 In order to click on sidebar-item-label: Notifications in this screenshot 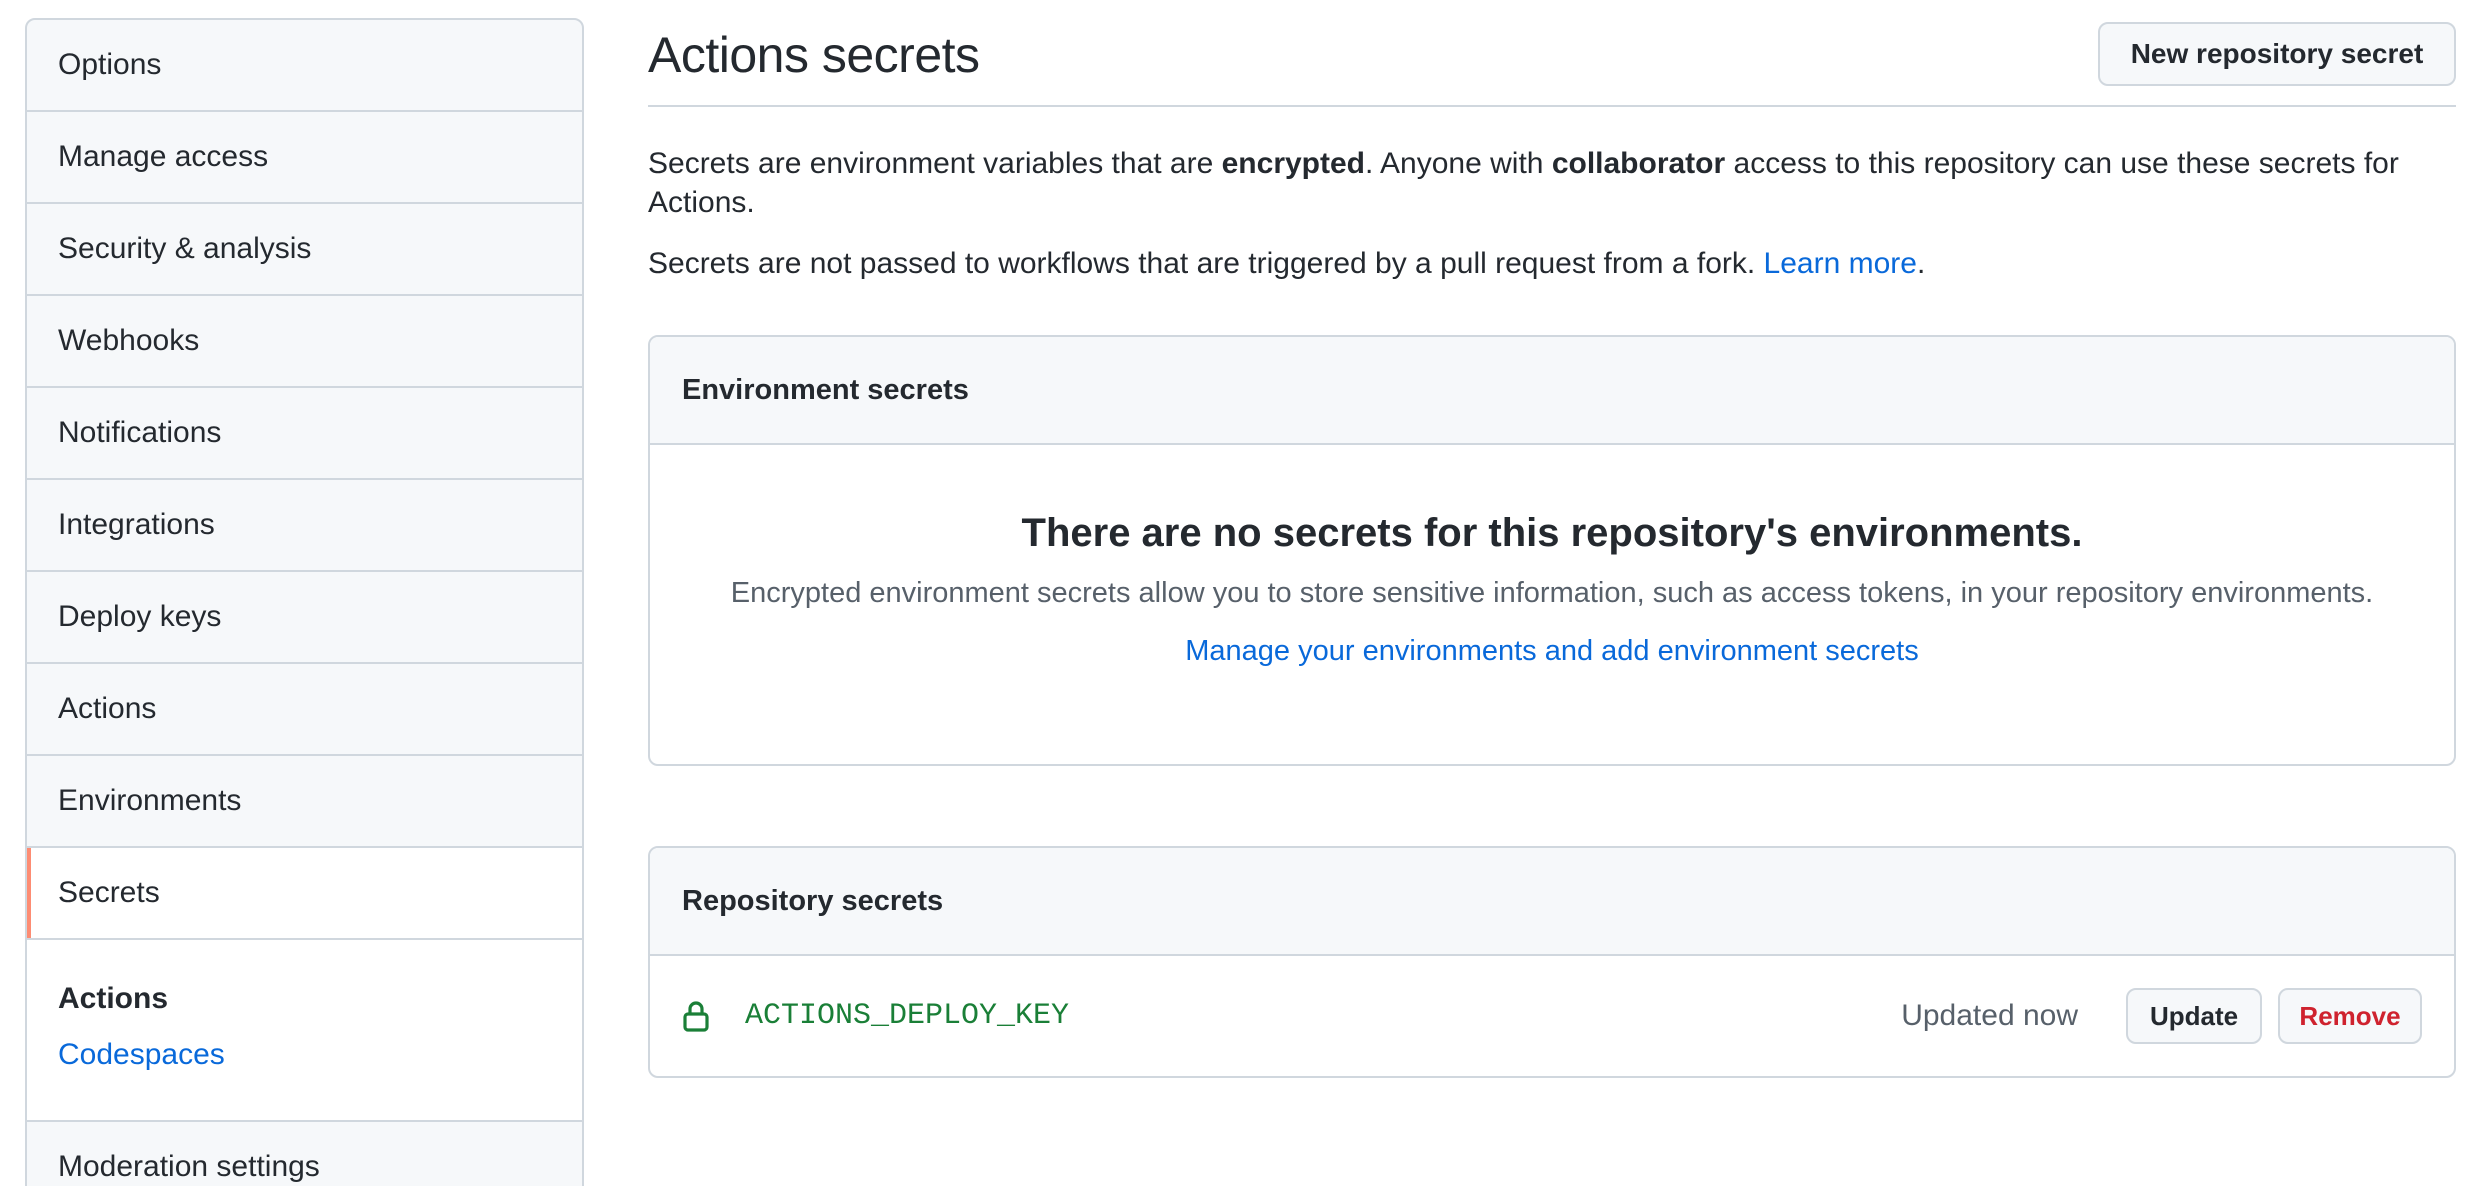, I will do `click(140, 432)`.